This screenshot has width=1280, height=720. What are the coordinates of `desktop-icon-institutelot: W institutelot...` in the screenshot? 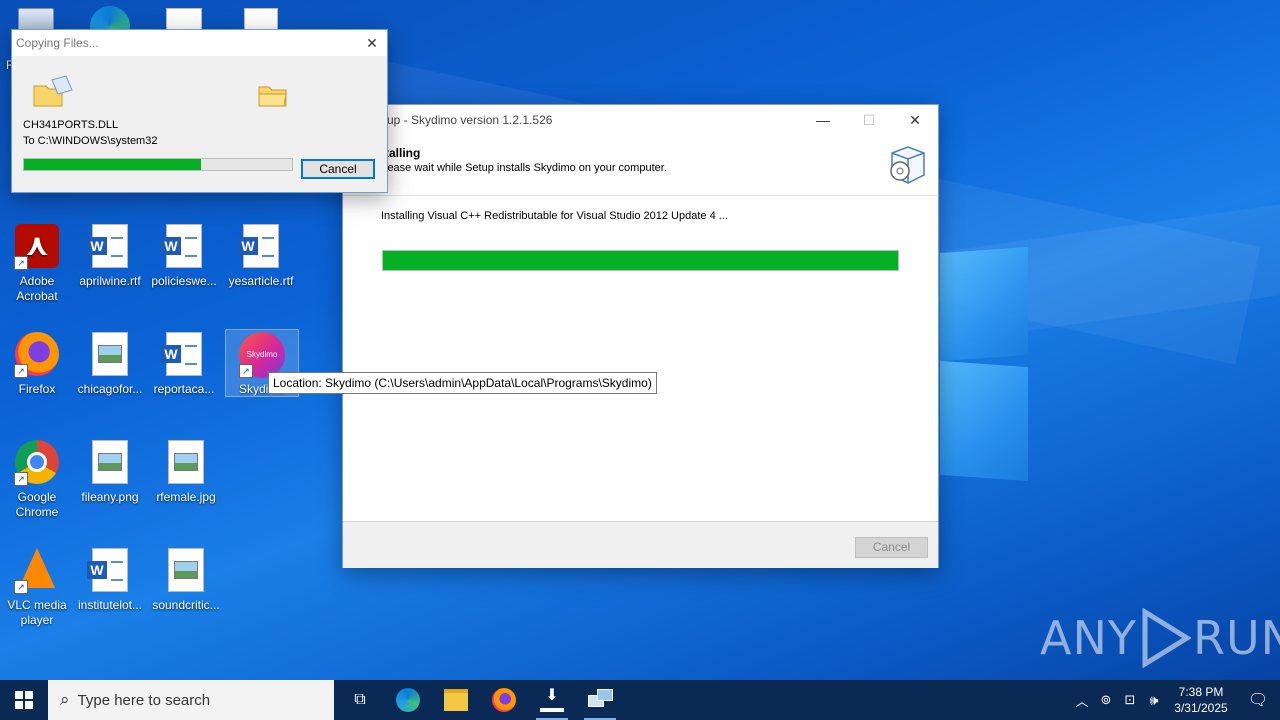 It's located at (110, 580).